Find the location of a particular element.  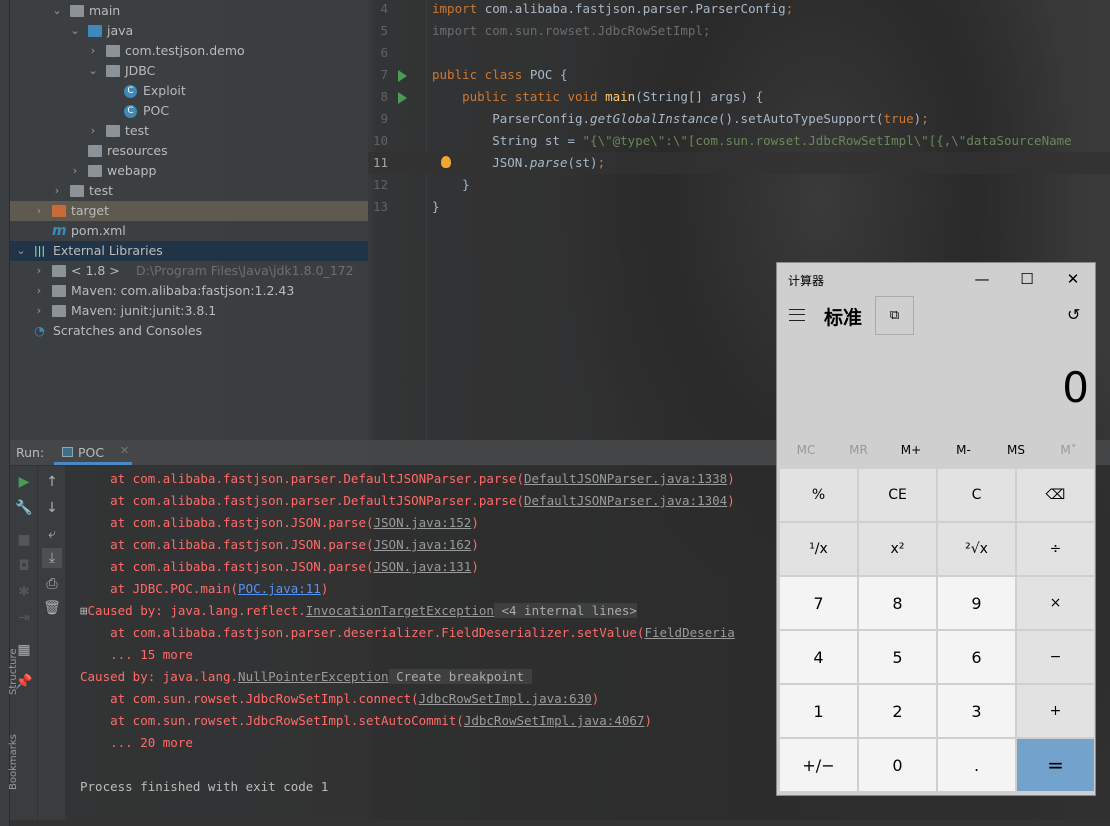

history-icon: ↺ is located at coordinates (1073, 314).